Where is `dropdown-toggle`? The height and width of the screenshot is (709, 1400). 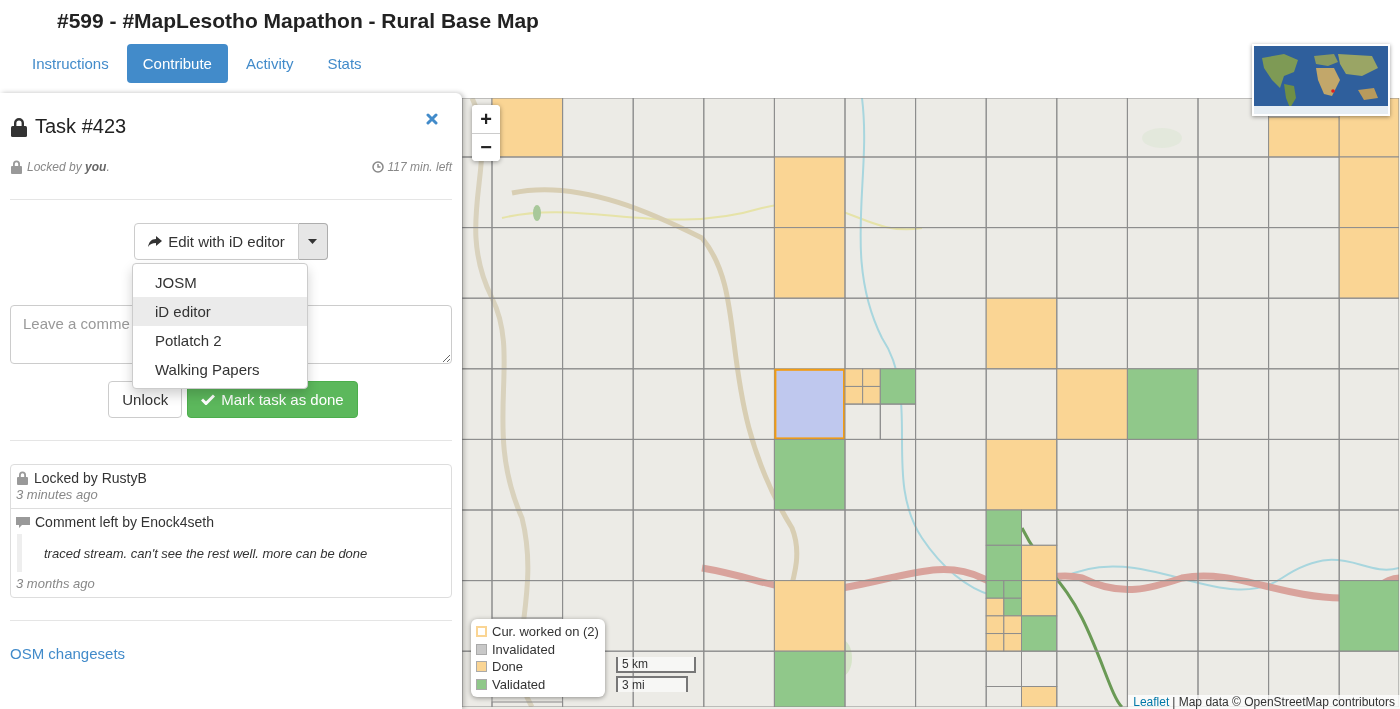 dropdown-toggle is located at coordinates (313, 241).